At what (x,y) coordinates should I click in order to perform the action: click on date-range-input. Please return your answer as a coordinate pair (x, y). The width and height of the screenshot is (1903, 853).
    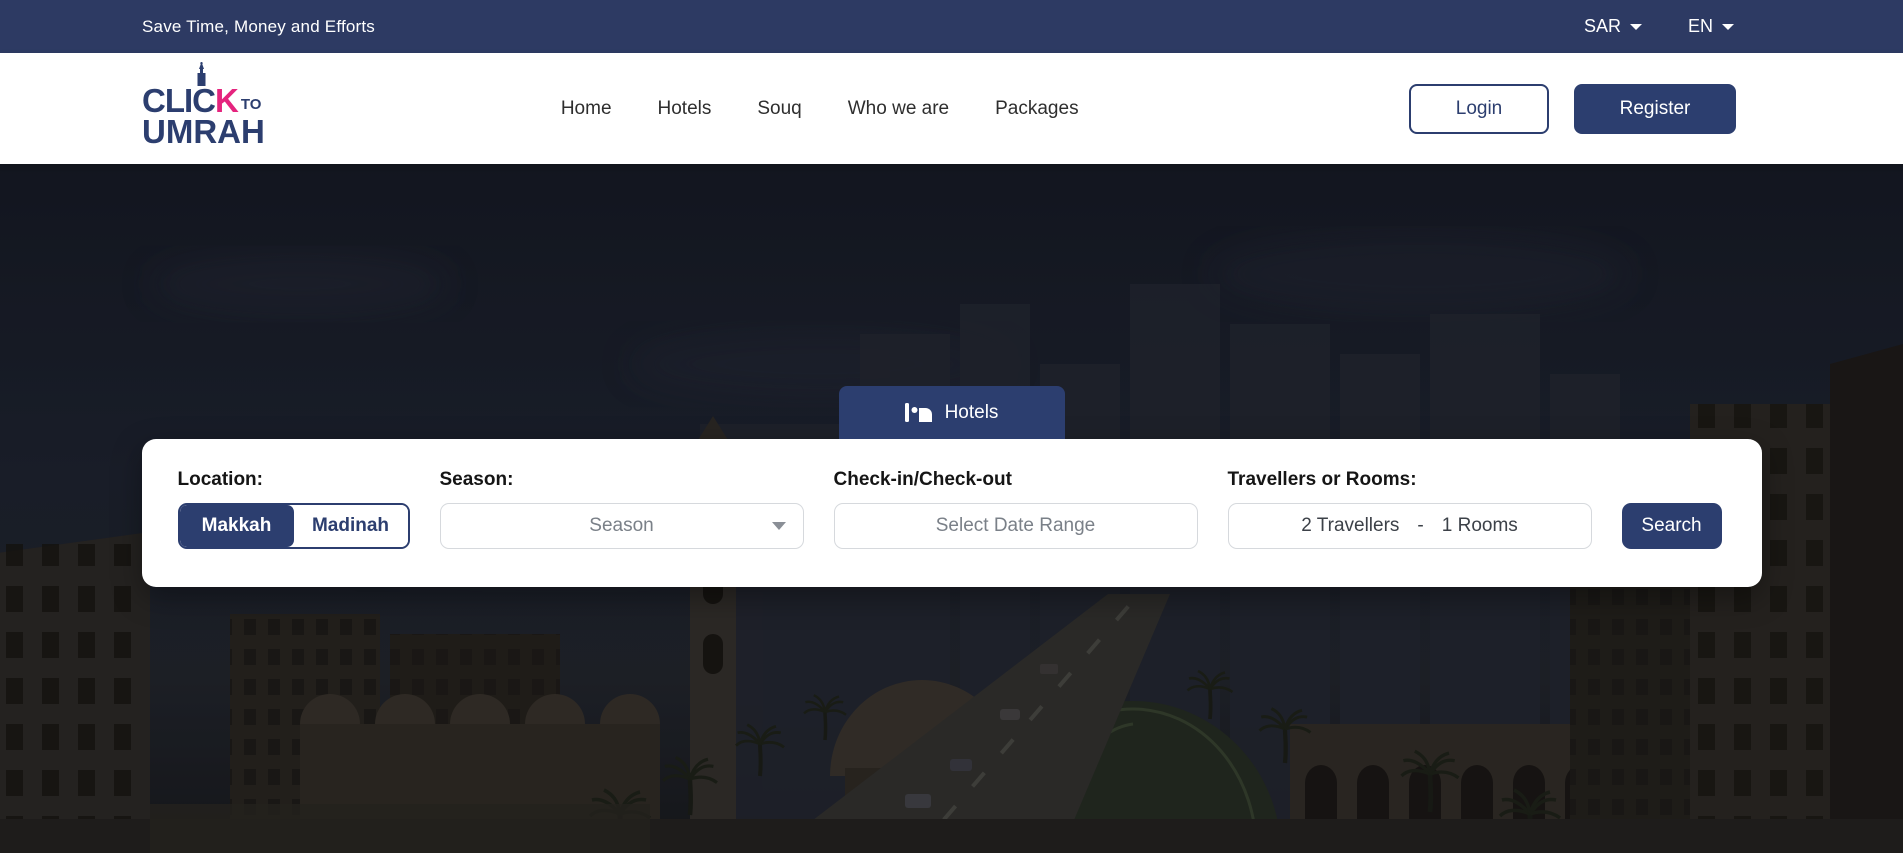
    Looking at the image, I should click on (1015, 526).